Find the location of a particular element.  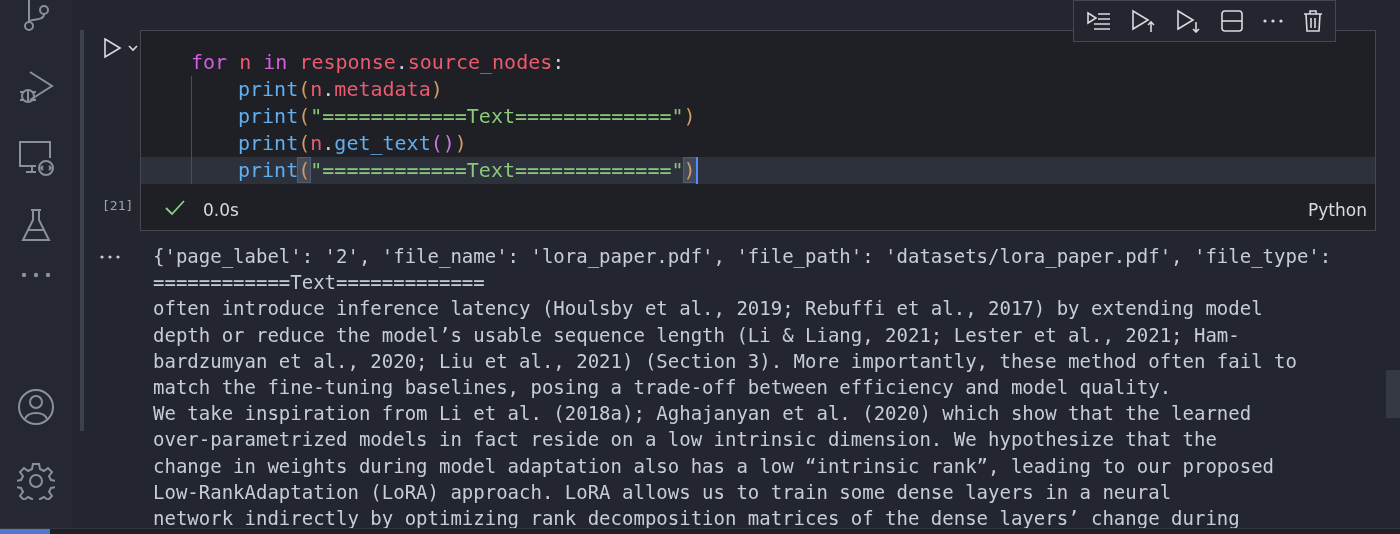

account-icon is located at coordinates (36, 407).